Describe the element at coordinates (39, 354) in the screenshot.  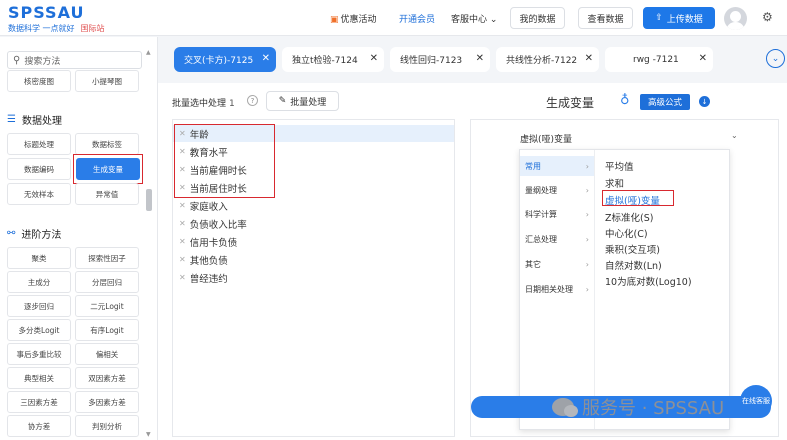
I see `method-item: 事后多重比较` at that location.